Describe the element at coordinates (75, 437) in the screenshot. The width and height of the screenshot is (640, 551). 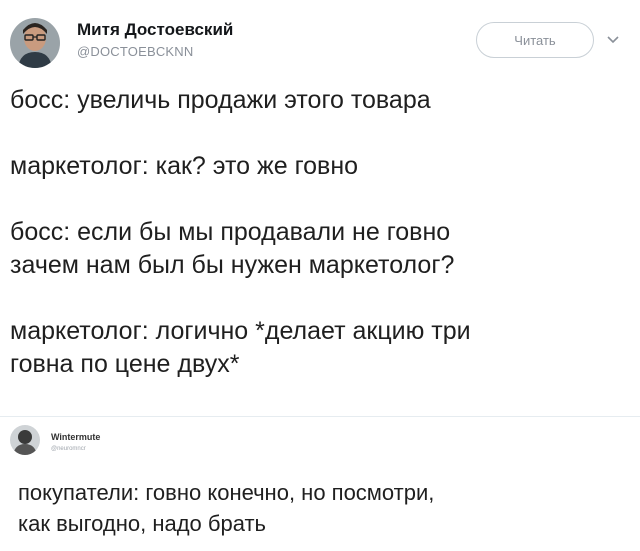
I see `reply-author-name: Wintermute` at that location.